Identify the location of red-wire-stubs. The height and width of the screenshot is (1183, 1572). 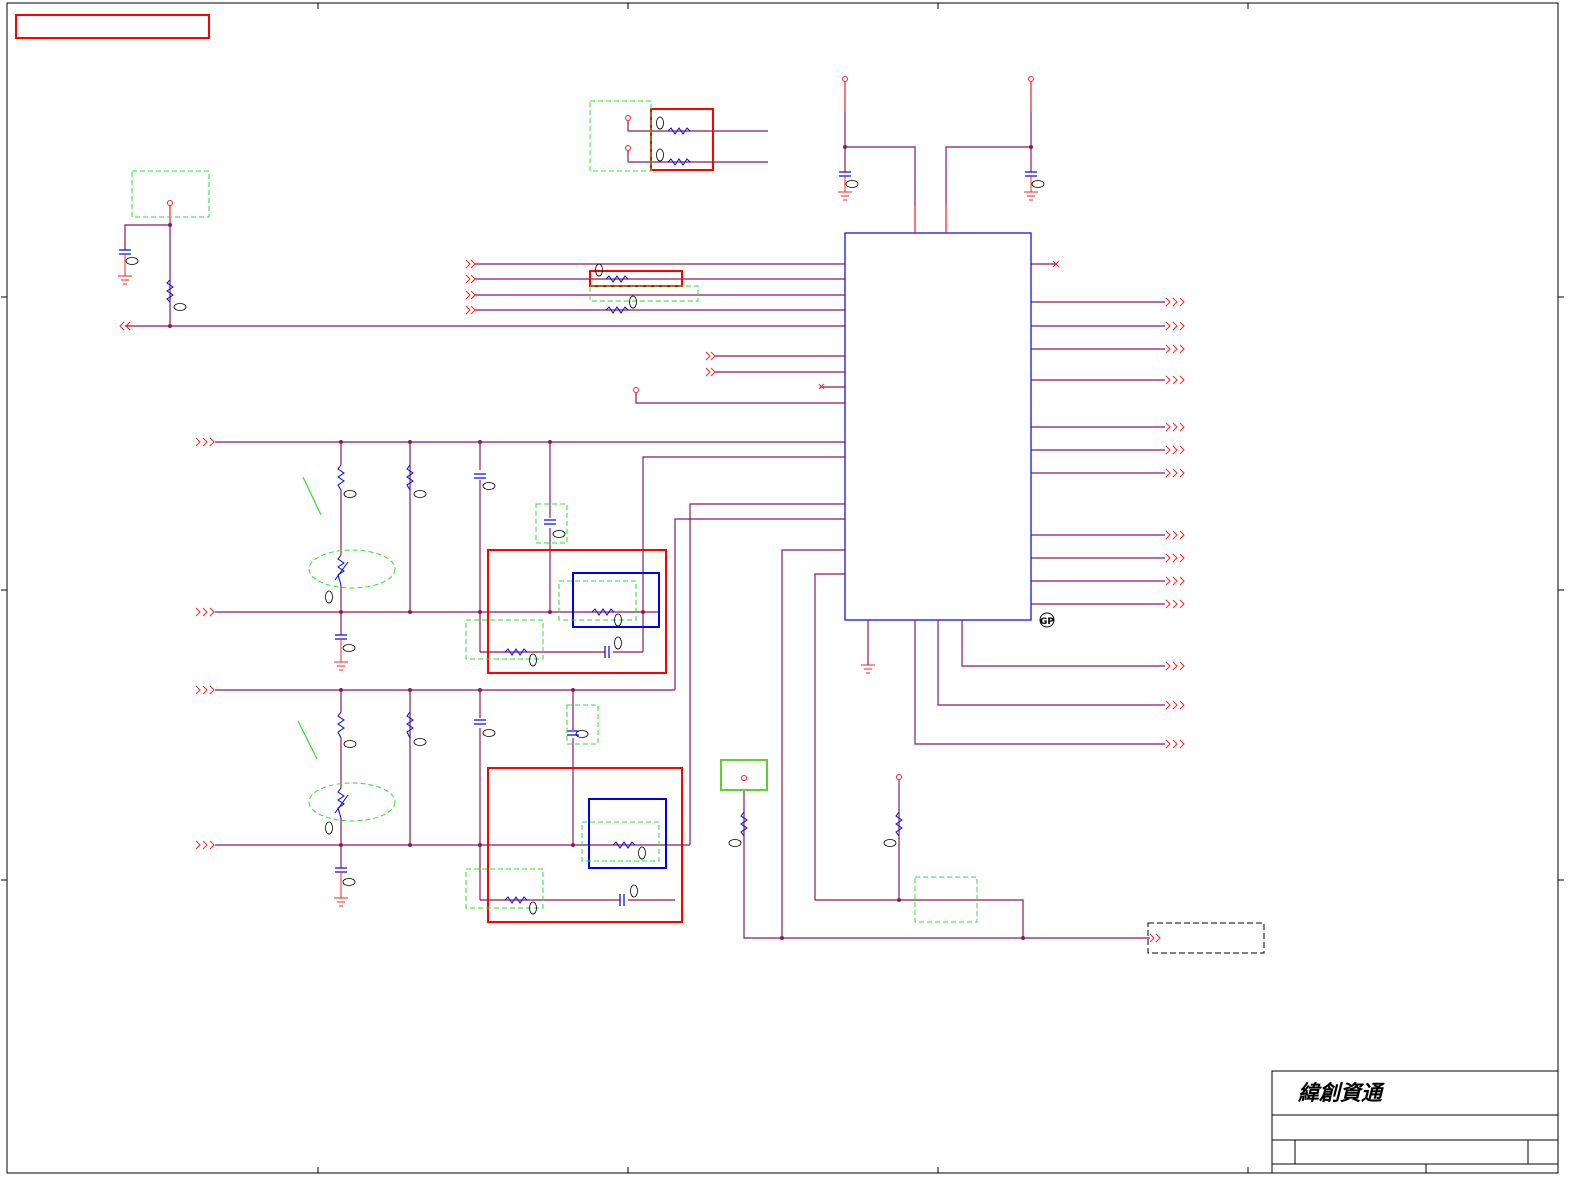
(600, 157).